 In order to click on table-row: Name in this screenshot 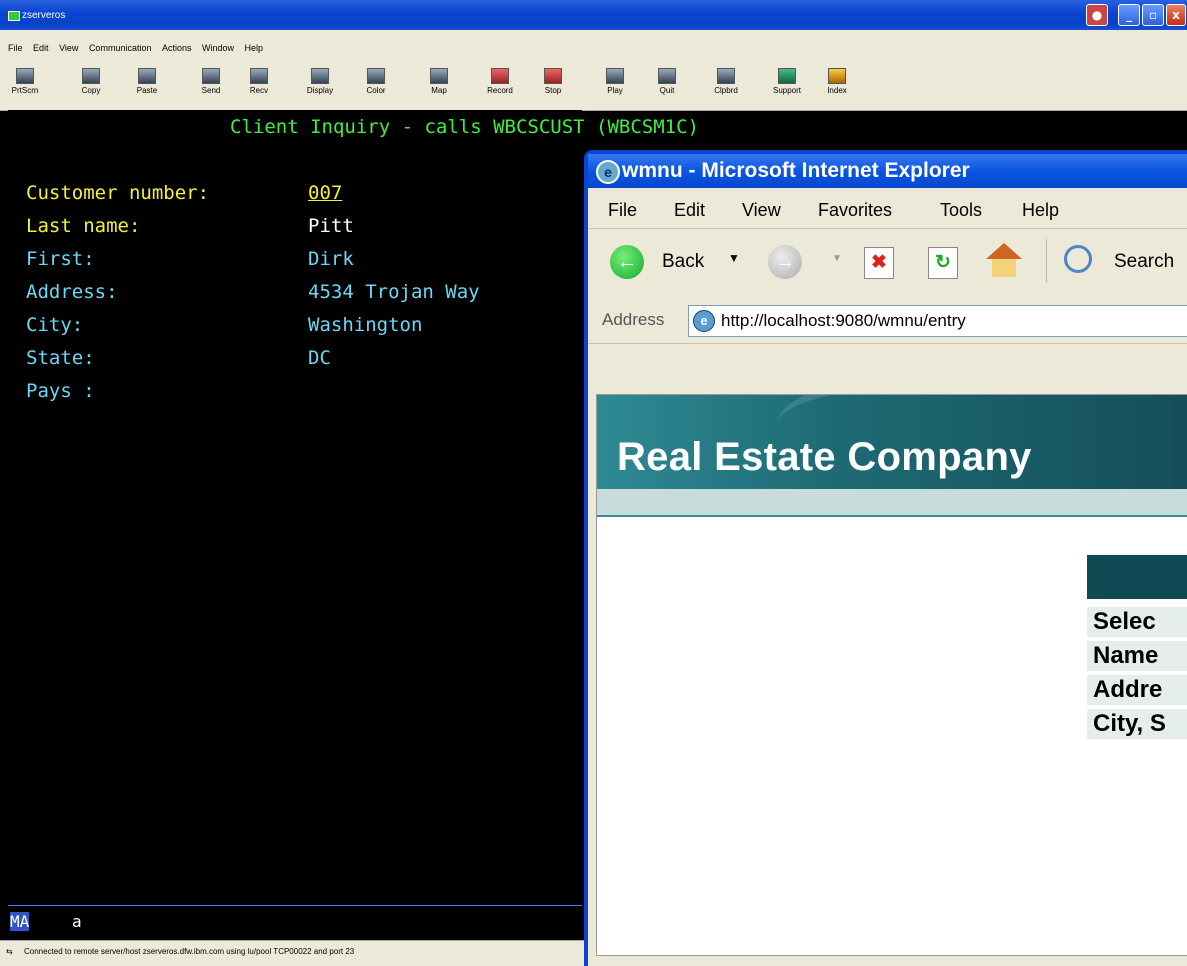, I will do `click(1137, 656)`.